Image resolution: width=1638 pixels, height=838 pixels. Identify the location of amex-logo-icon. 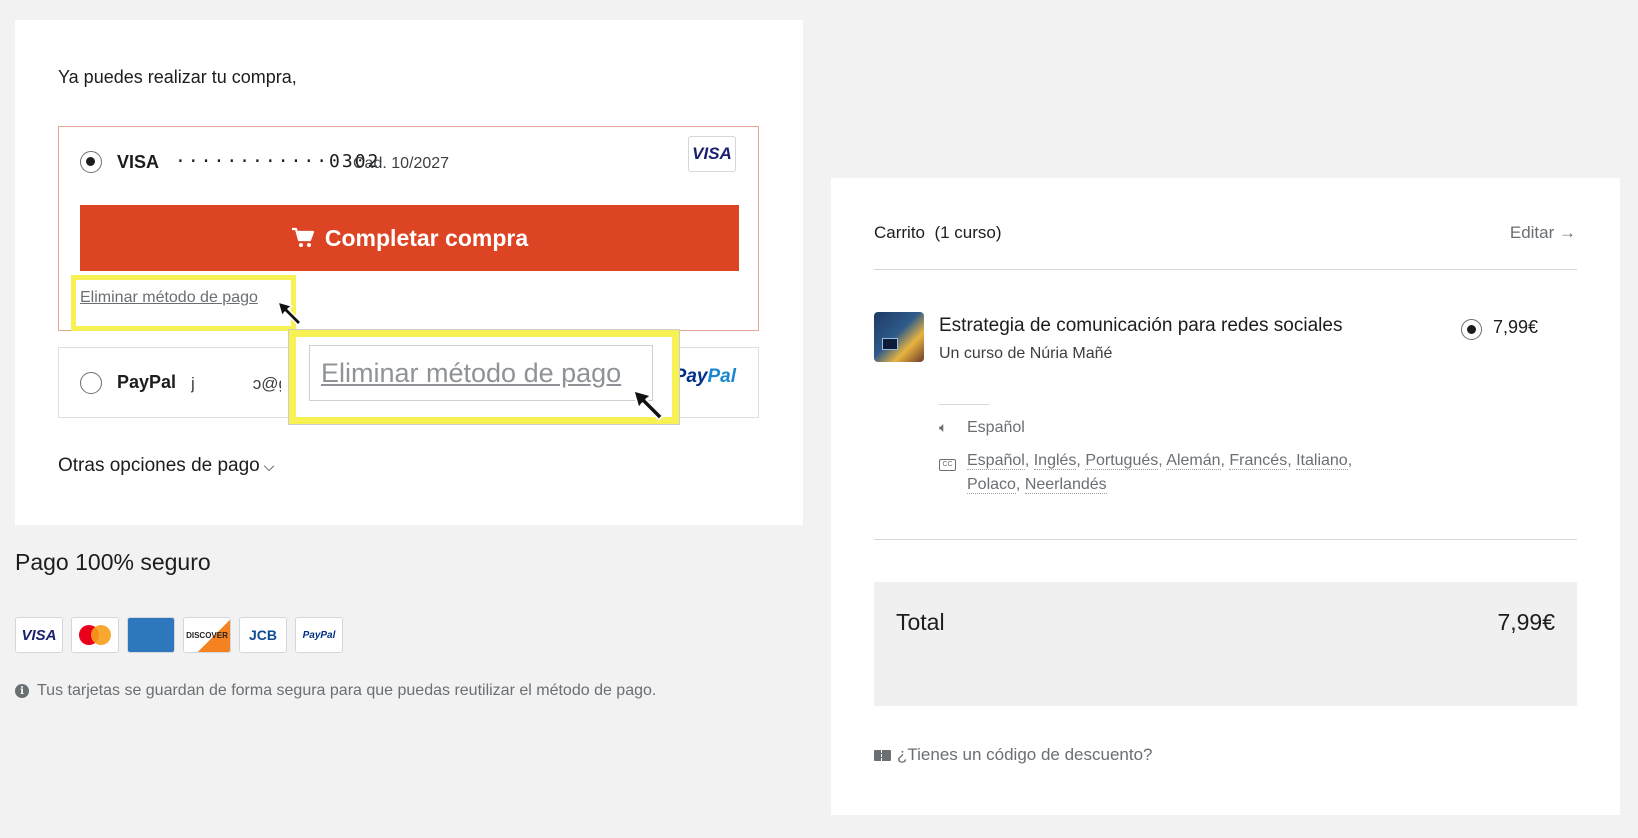
(151, 635).